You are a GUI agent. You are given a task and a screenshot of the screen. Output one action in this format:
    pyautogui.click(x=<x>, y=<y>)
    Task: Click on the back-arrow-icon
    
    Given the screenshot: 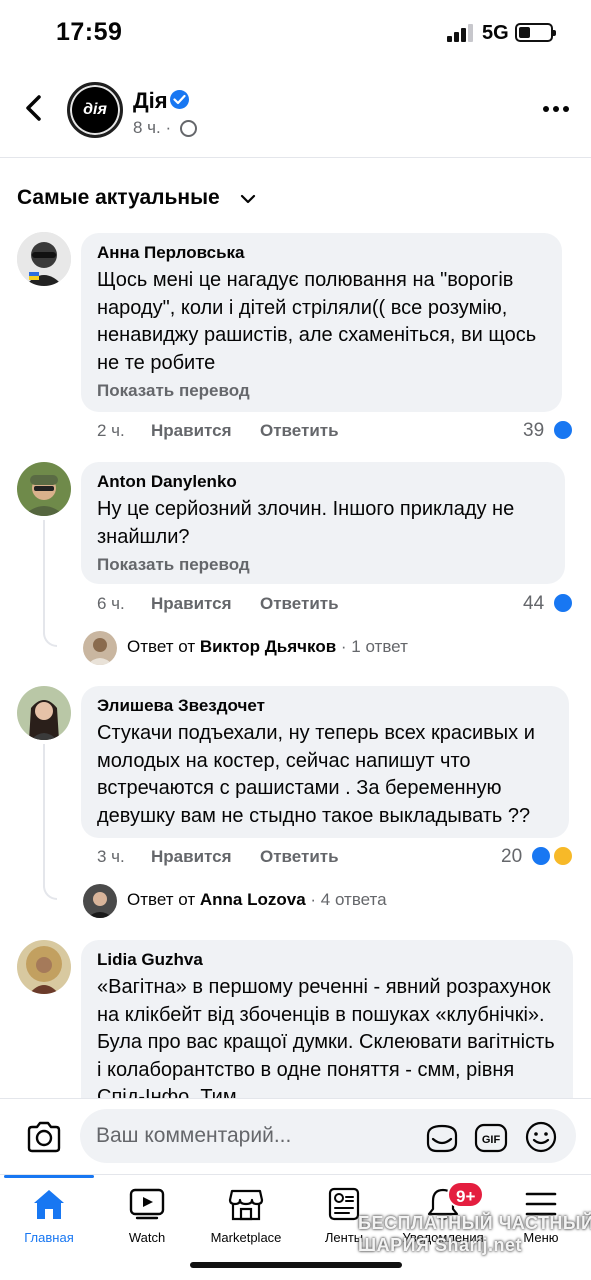 What is the action you would take?
    pyautogui.click(x=35, y=108)
    